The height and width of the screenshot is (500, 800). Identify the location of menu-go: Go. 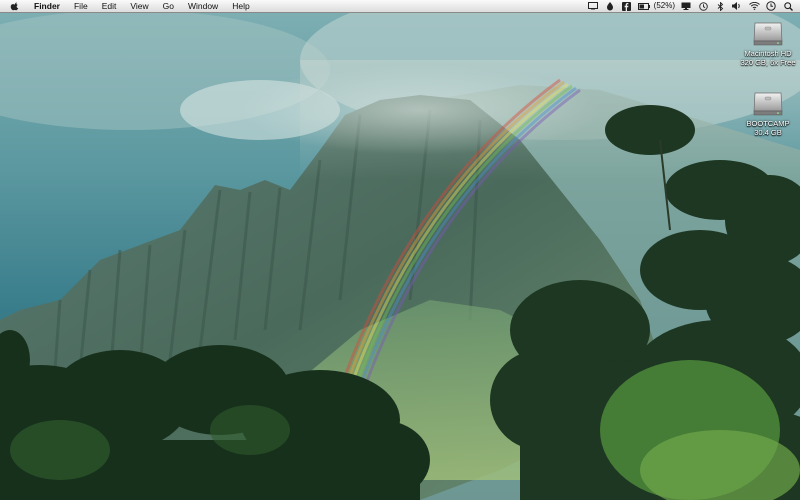
(168, 6).